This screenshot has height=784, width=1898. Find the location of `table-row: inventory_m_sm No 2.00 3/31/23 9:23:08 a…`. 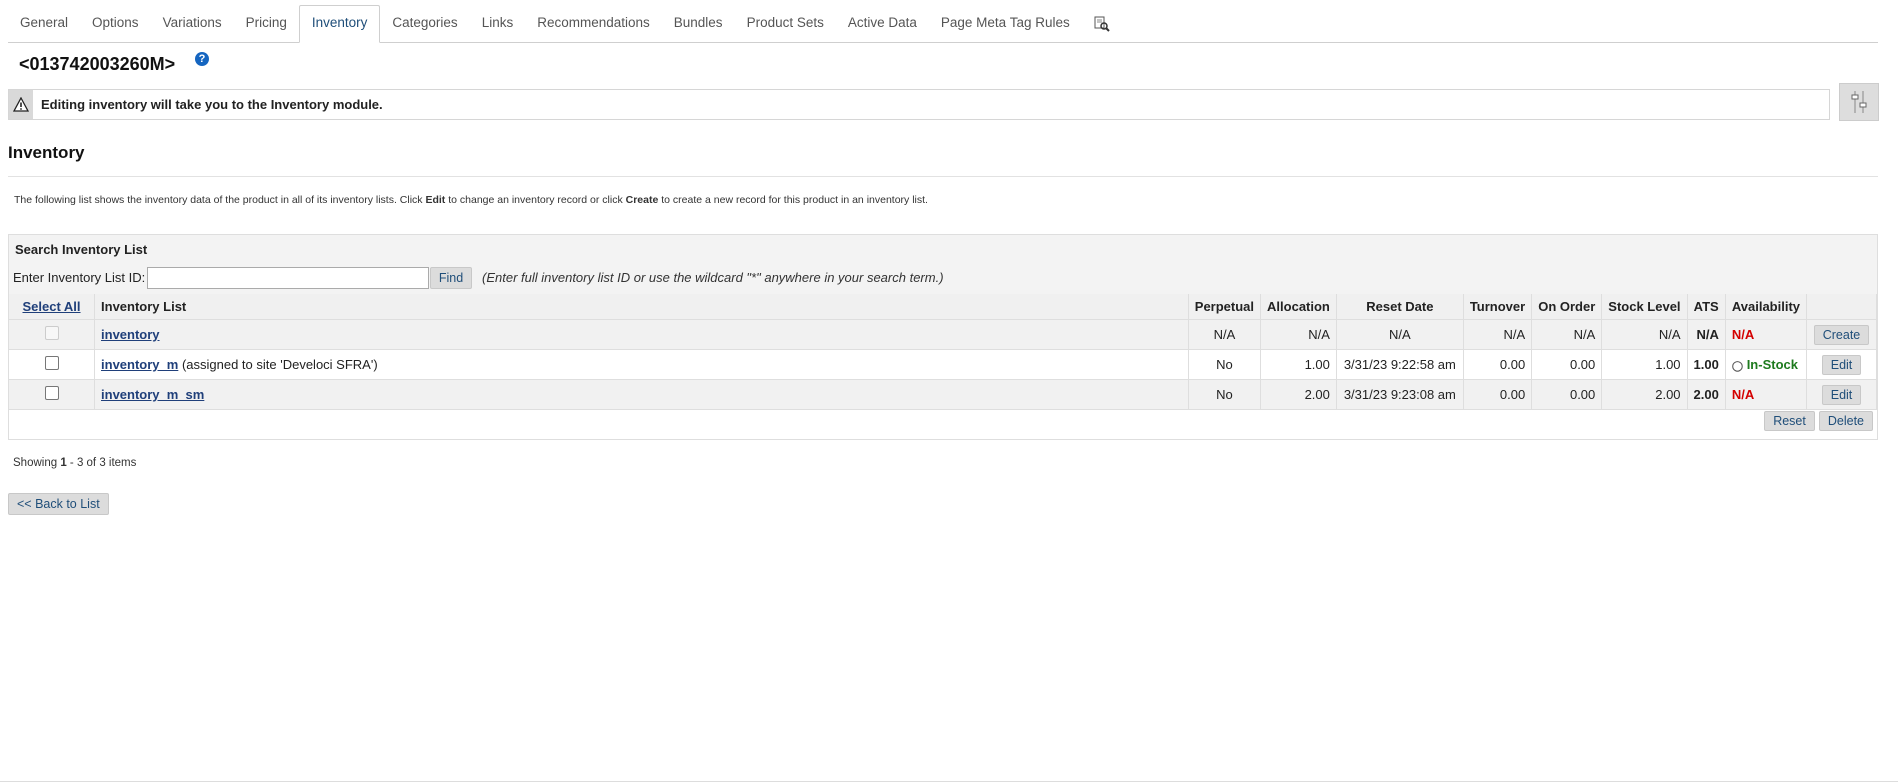

table-row: inventory_m_sm No 2.00 3/31/23 9:23:08 a… is located at coordinates (943, 394).